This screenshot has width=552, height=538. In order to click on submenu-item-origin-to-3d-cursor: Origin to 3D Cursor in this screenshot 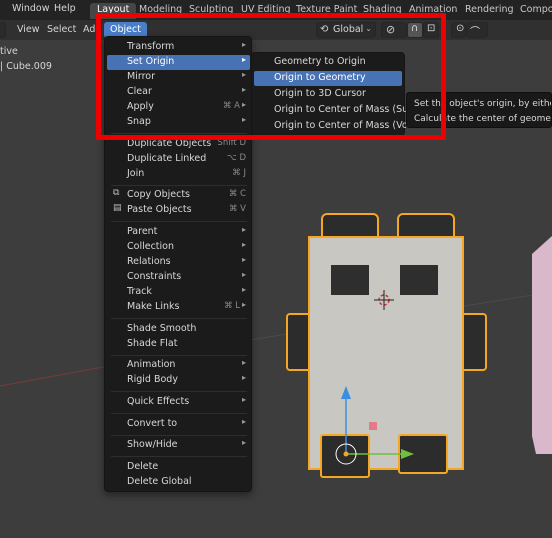, I will do `click(328, 94)`.